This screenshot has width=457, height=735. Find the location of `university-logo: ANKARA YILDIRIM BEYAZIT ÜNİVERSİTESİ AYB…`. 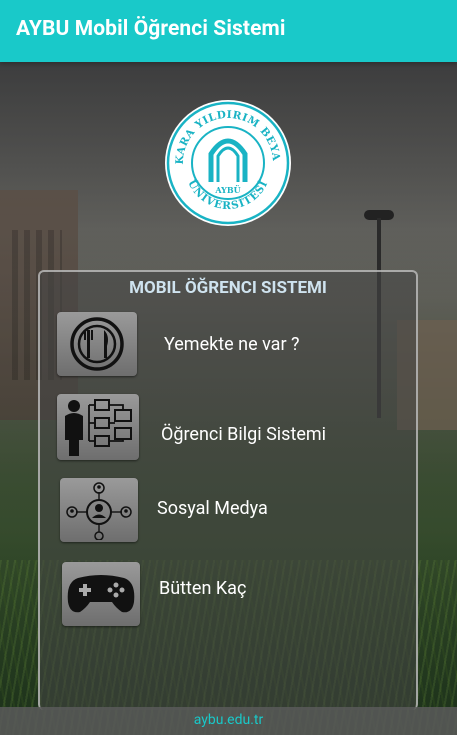

university-logo: ANKARA YILDIRIM BEYAZIT ÜNİVERSİTESİ AYB… is located at coordinates (227, 162).